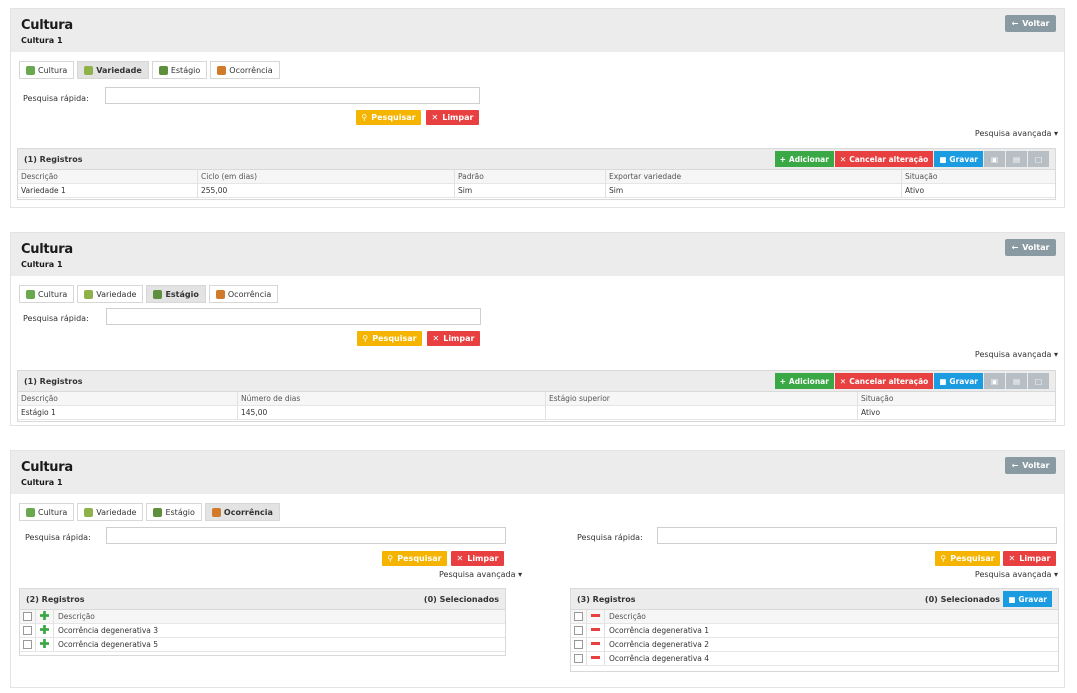  I want to click on plus-icon: +, so click(782, 381).